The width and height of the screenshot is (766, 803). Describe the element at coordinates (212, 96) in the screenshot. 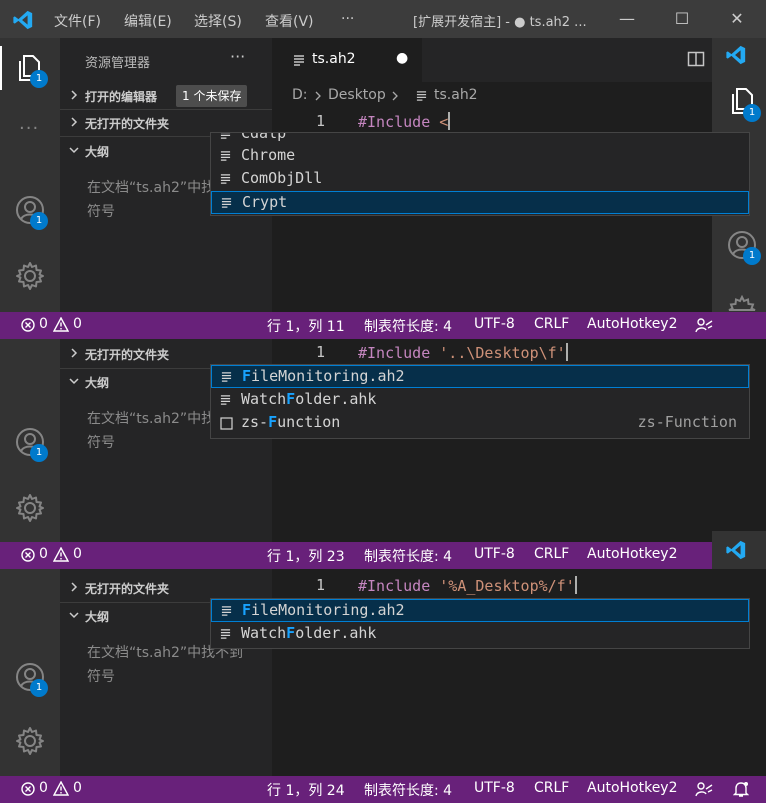

I see `unsaved-badge: 1 个未保存` at that location.